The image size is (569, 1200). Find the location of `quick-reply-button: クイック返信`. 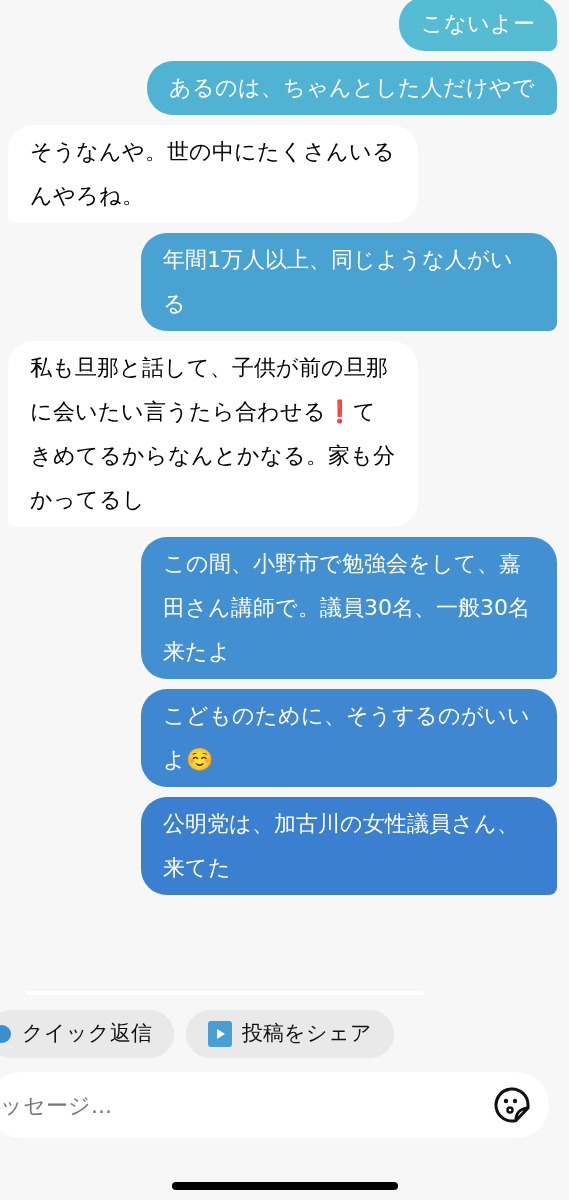

quick-reply-button: クイック返信 is located at coordinates (87, 1034).